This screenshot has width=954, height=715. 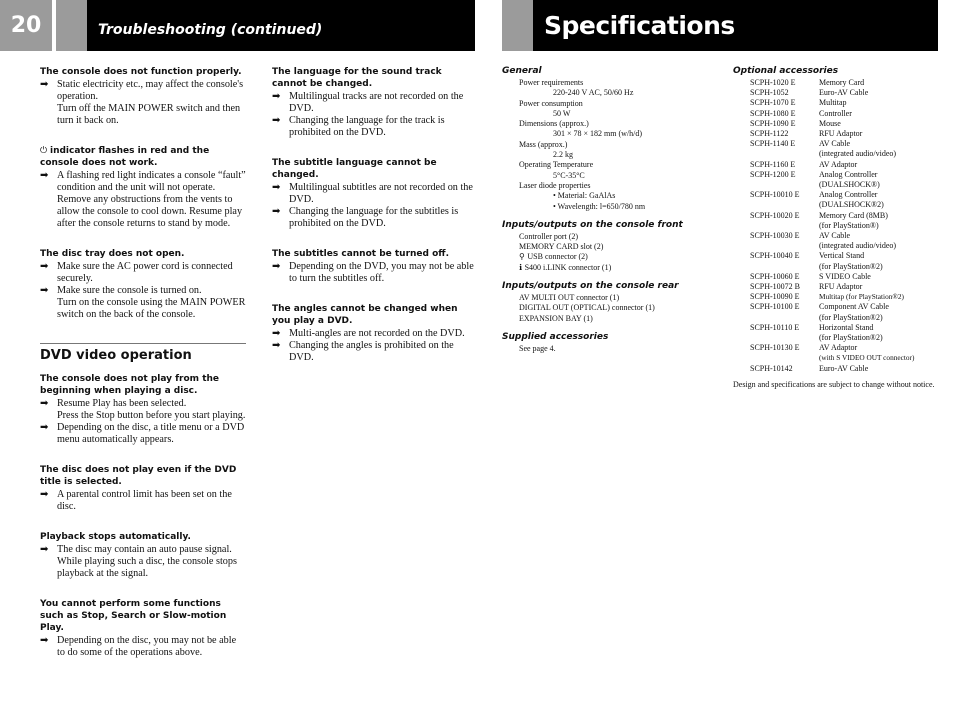 I want to click on problem-heading: Playback stops automatically., so click(x=143, y=537).